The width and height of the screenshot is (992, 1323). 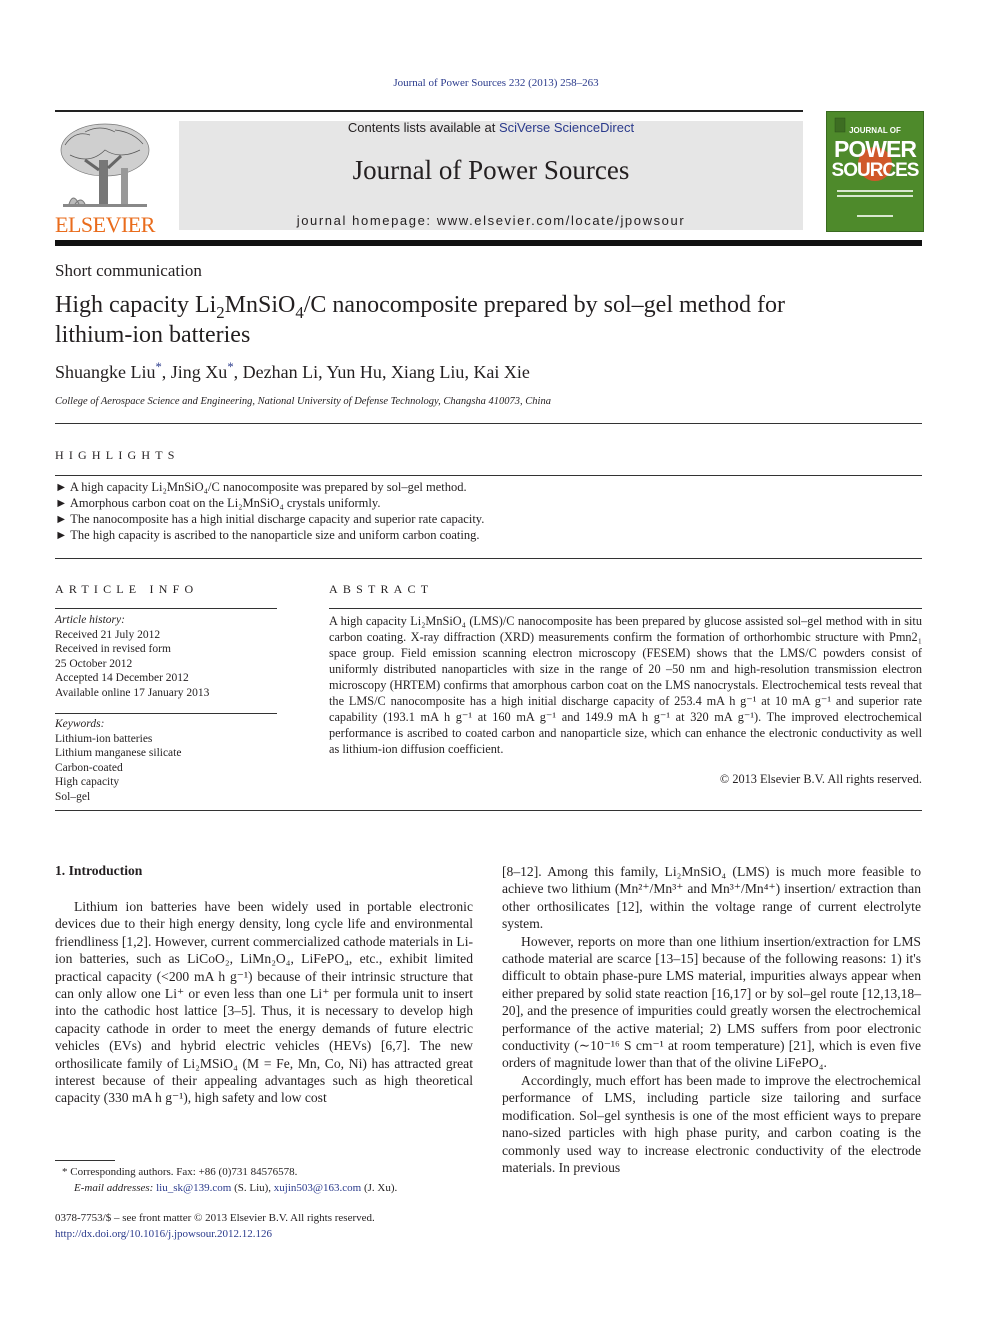 What do you see at coordinates (87, 782) in the screenshot?
I see `keyword: High capacity` at bounding box center [87, 782].